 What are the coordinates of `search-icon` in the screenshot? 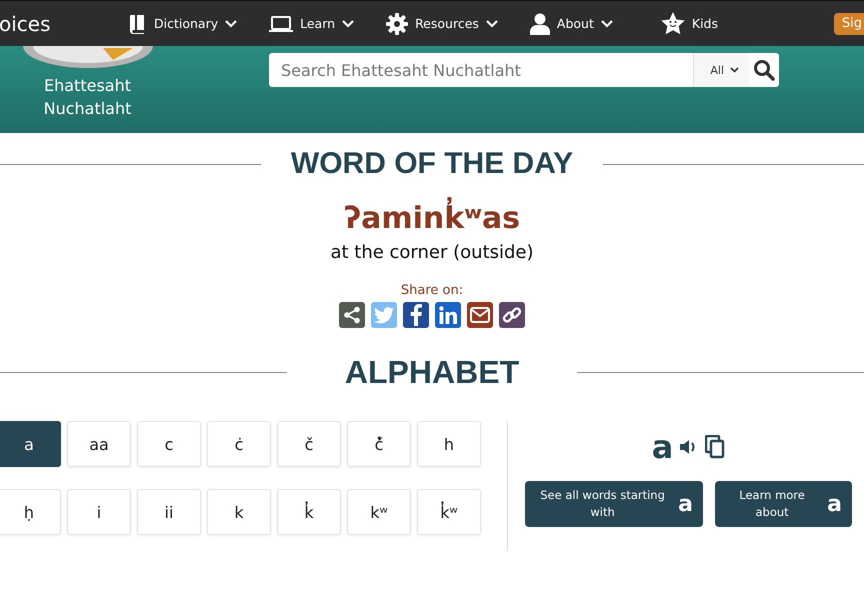 It's located at (764, 70).